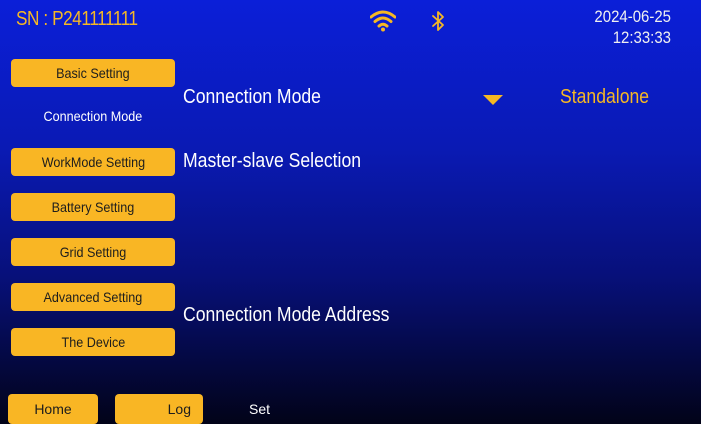 Image resolution: width=701 pixels, height=424 pixels. I want to click on sidebar-item-grid-setting: Grid Setting, so click(93, 252).